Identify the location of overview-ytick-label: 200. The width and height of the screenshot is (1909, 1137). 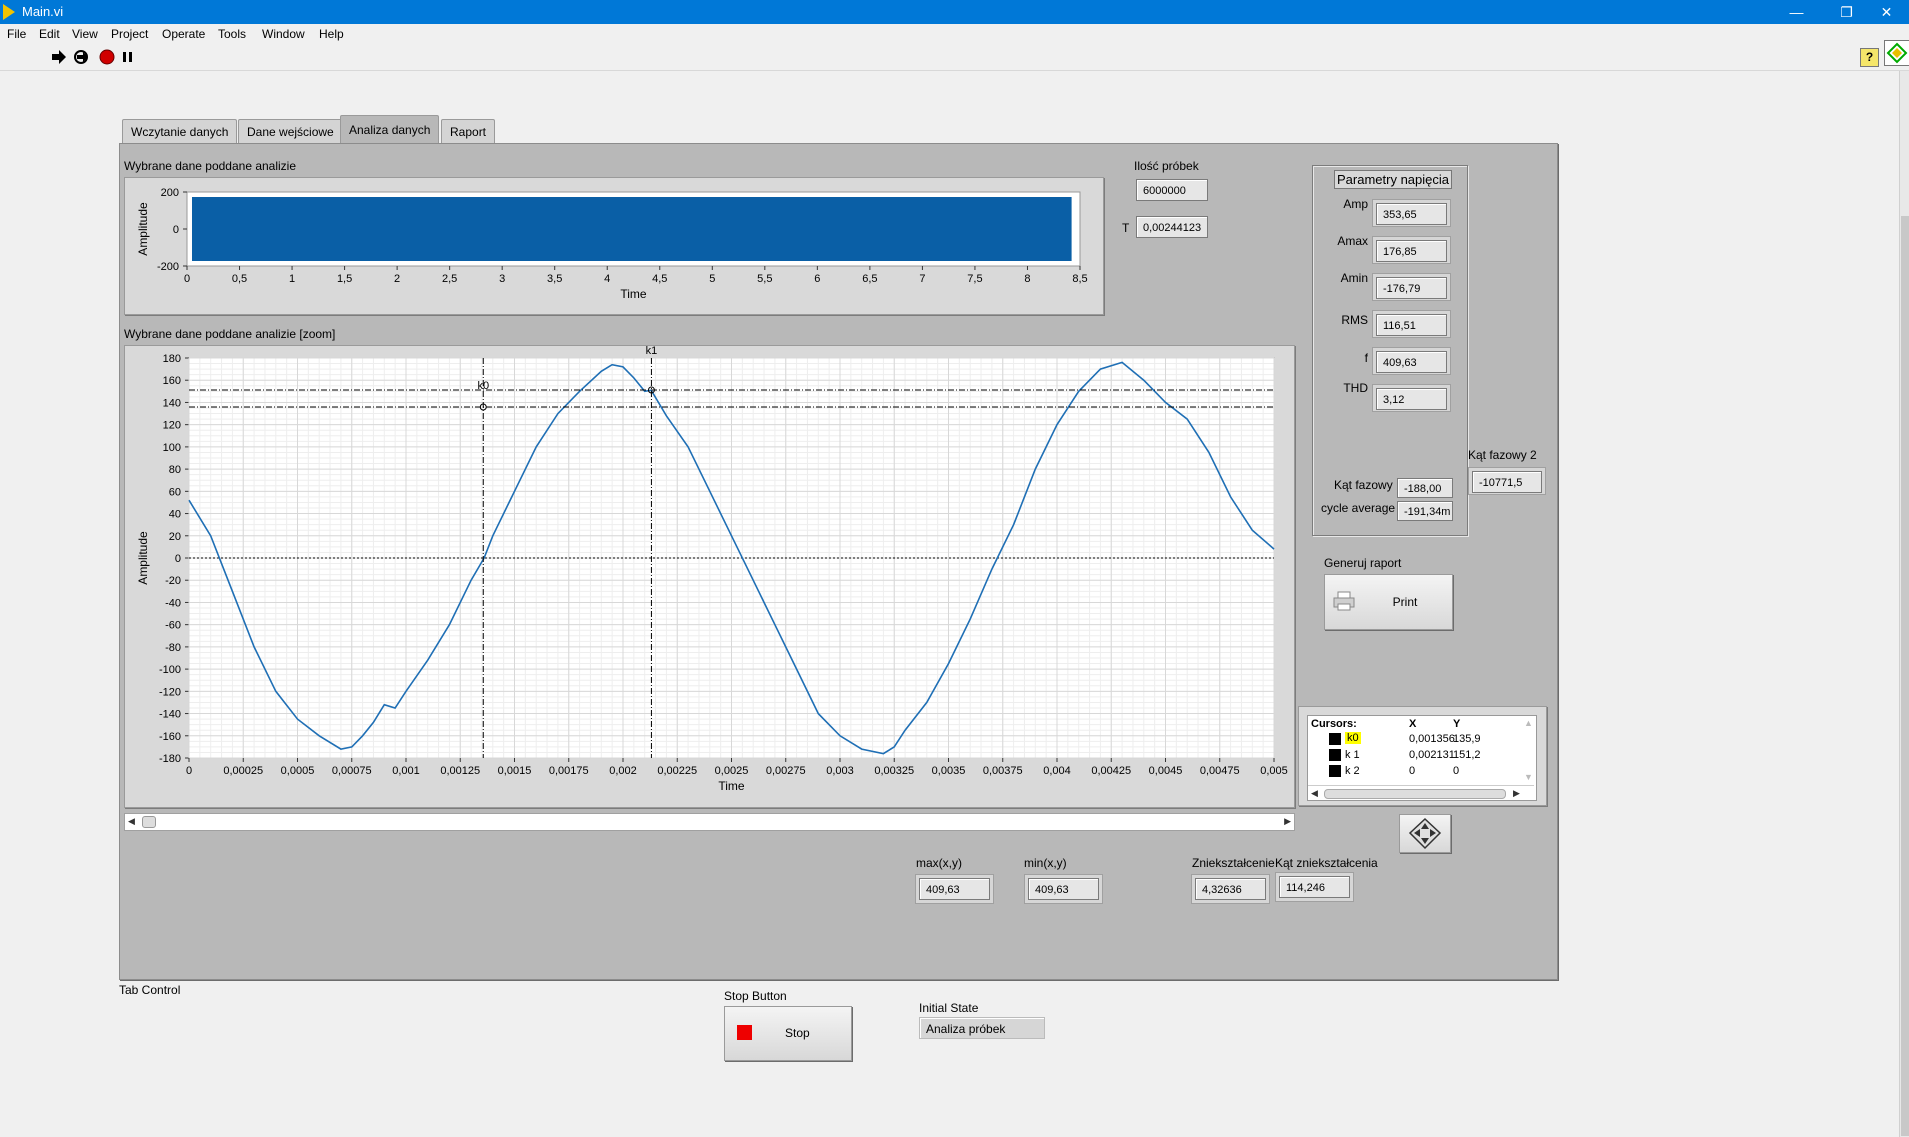
(170, 193).